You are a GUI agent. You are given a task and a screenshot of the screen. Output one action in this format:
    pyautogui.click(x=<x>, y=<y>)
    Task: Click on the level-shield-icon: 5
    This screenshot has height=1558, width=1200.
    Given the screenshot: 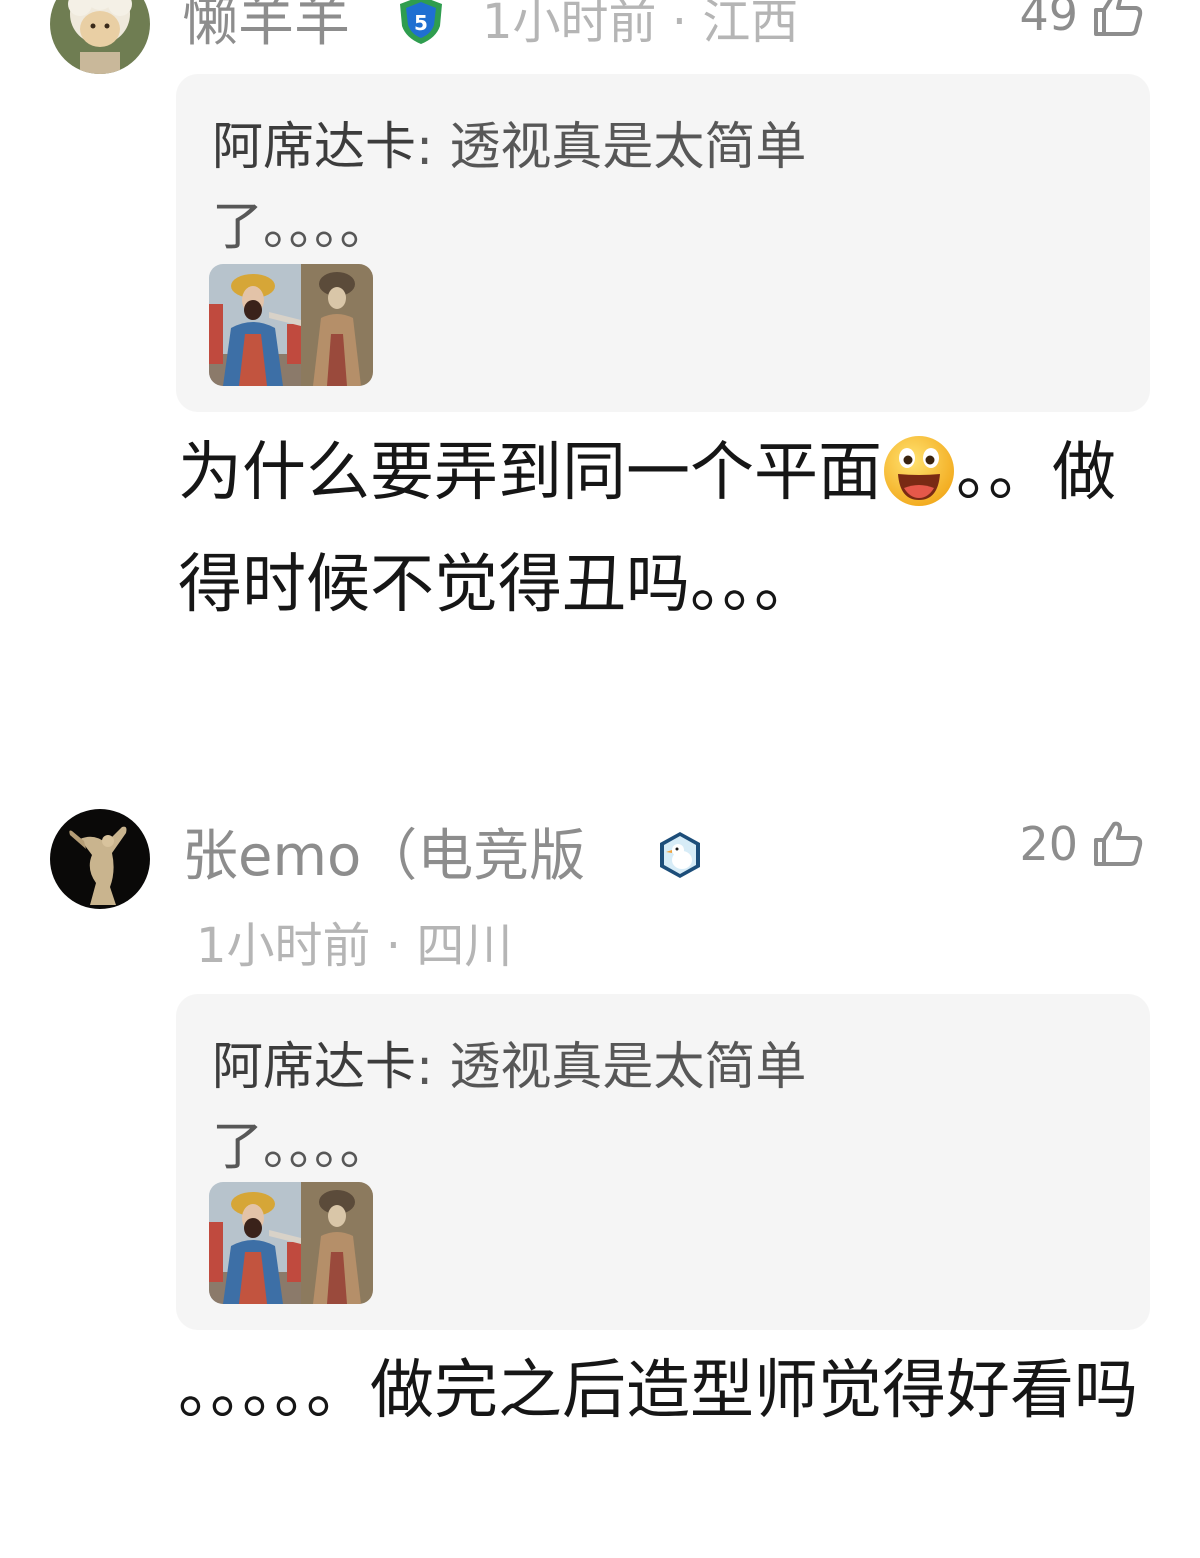 What is the action you would take?
    pyautogui.click(x=421, y=22)
    